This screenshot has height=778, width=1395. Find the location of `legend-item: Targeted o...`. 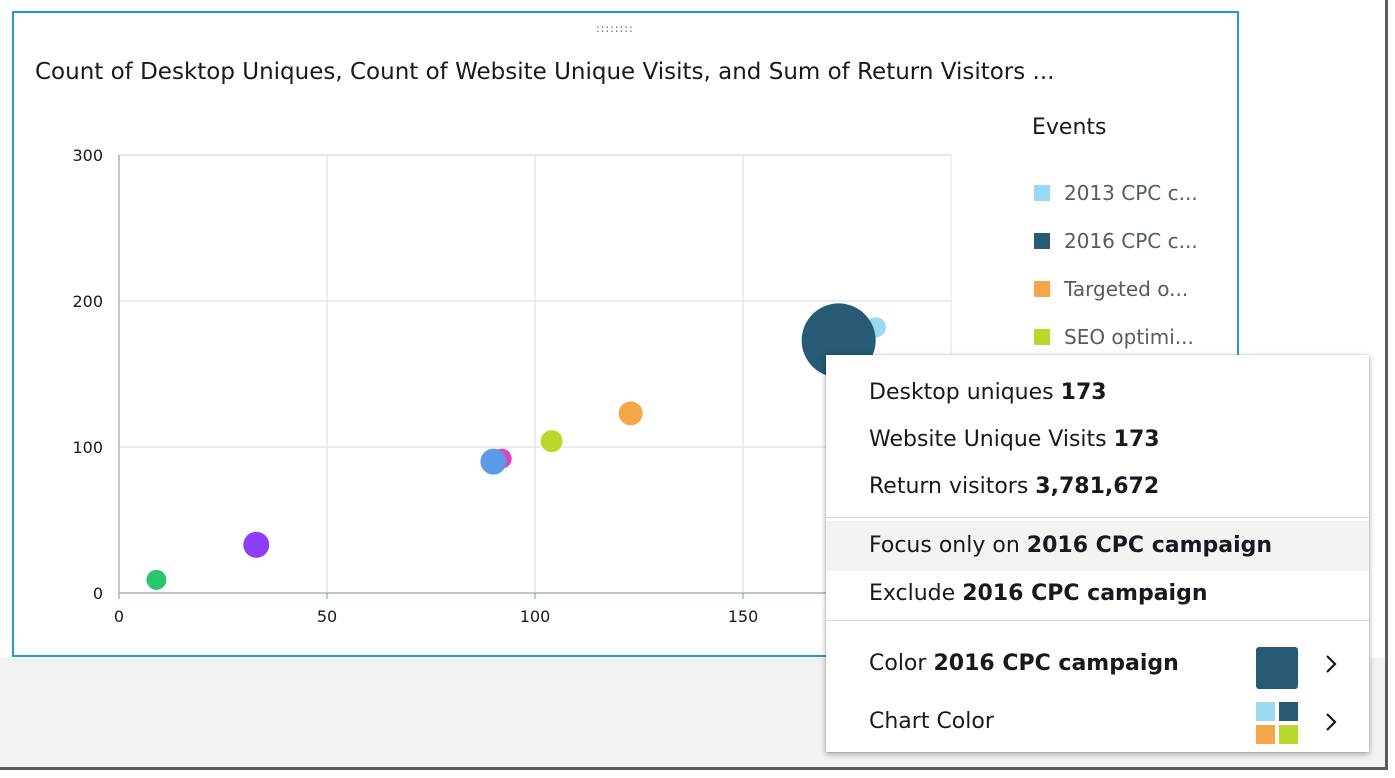

legend-item: Targeted o... is located at coordinates (1124, 289).